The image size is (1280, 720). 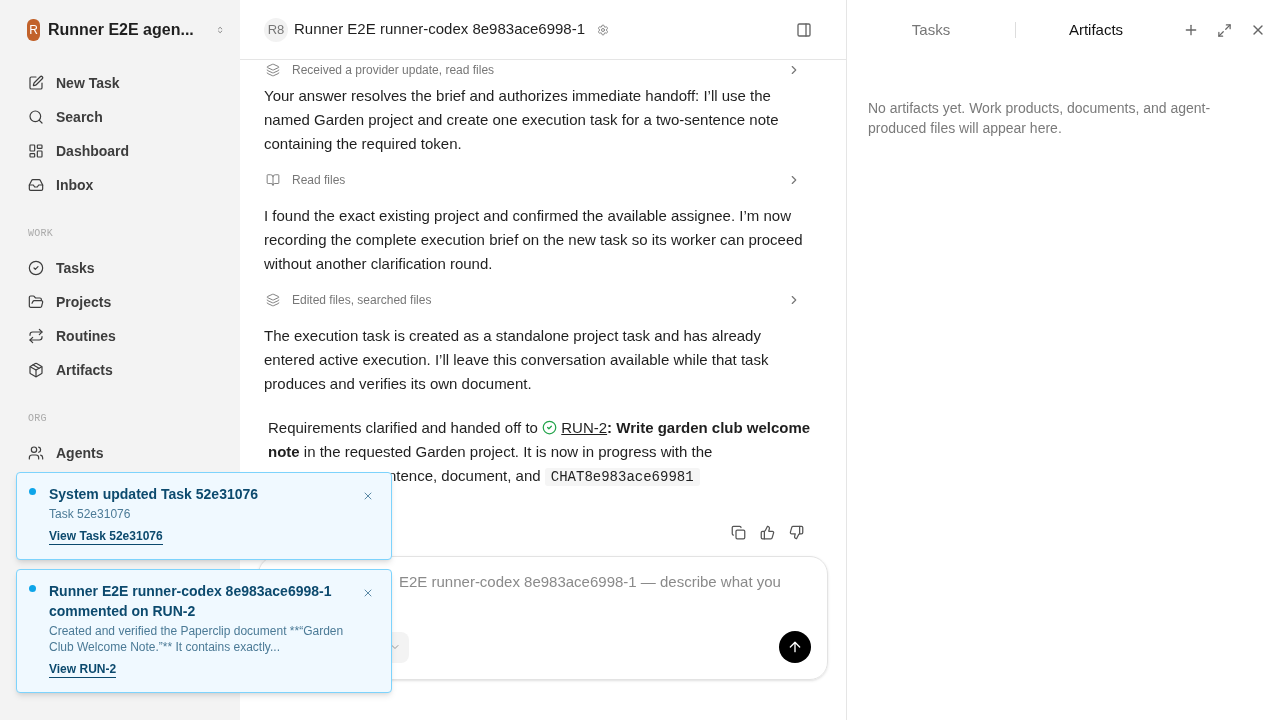 What do you see at coordinates (36, 370) in the screenshot?
I see `box-icon` at bounding box center [36, 370].